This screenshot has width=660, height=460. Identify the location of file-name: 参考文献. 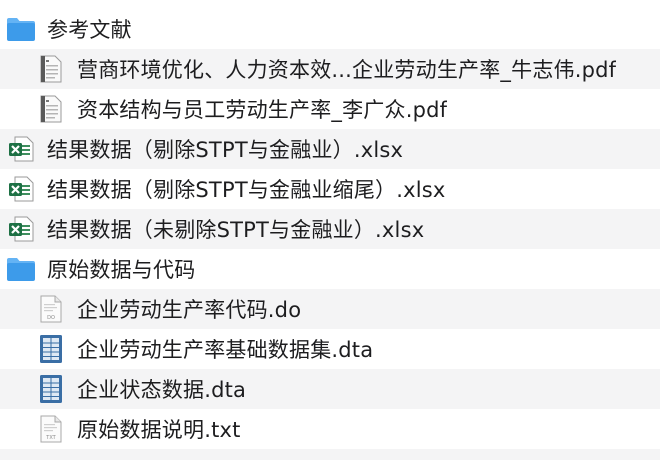
(89, 30).